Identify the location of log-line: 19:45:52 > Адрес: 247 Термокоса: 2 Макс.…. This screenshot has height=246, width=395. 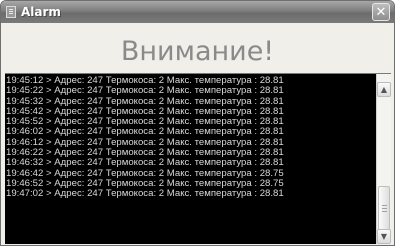
(145, 122).